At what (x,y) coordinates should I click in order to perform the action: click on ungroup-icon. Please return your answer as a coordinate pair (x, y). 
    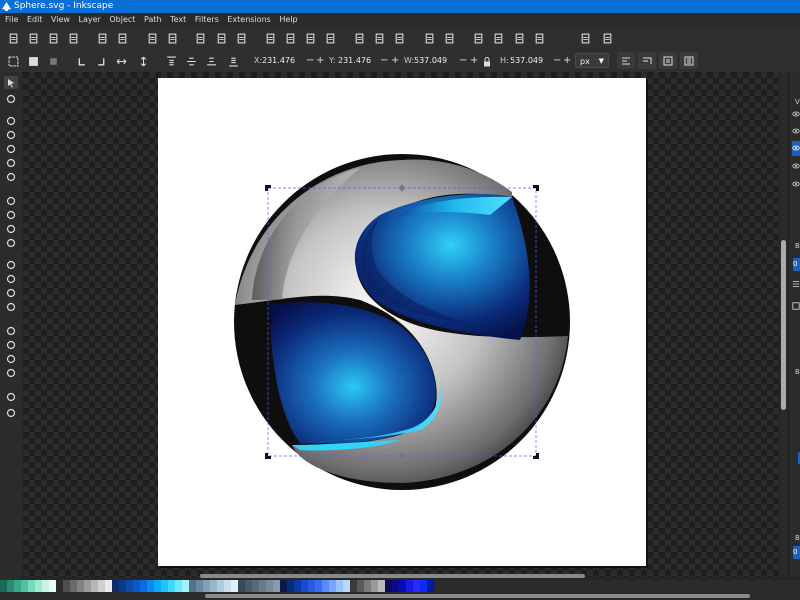
    Looking at the image, I should click on (449, 38).